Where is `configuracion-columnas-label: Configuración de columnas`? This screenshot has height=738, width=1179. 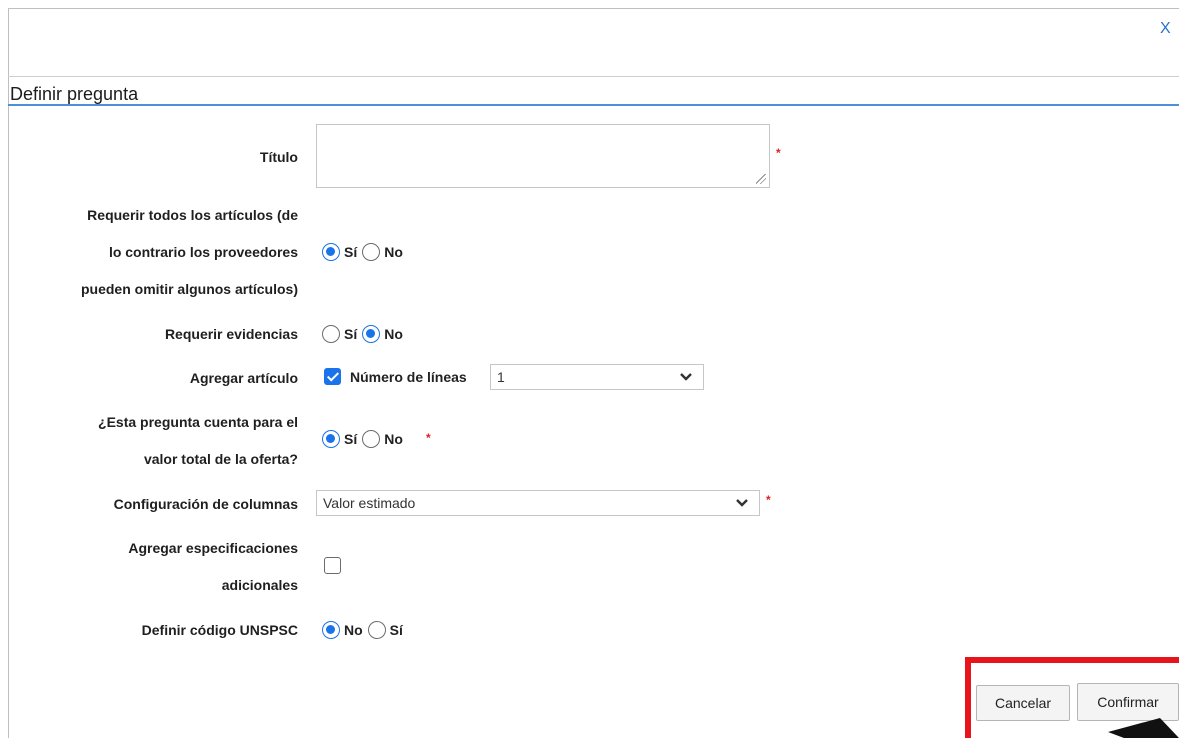
configuracion-columnas-label: Configuración de columnas is located at coordinates (205, 504).